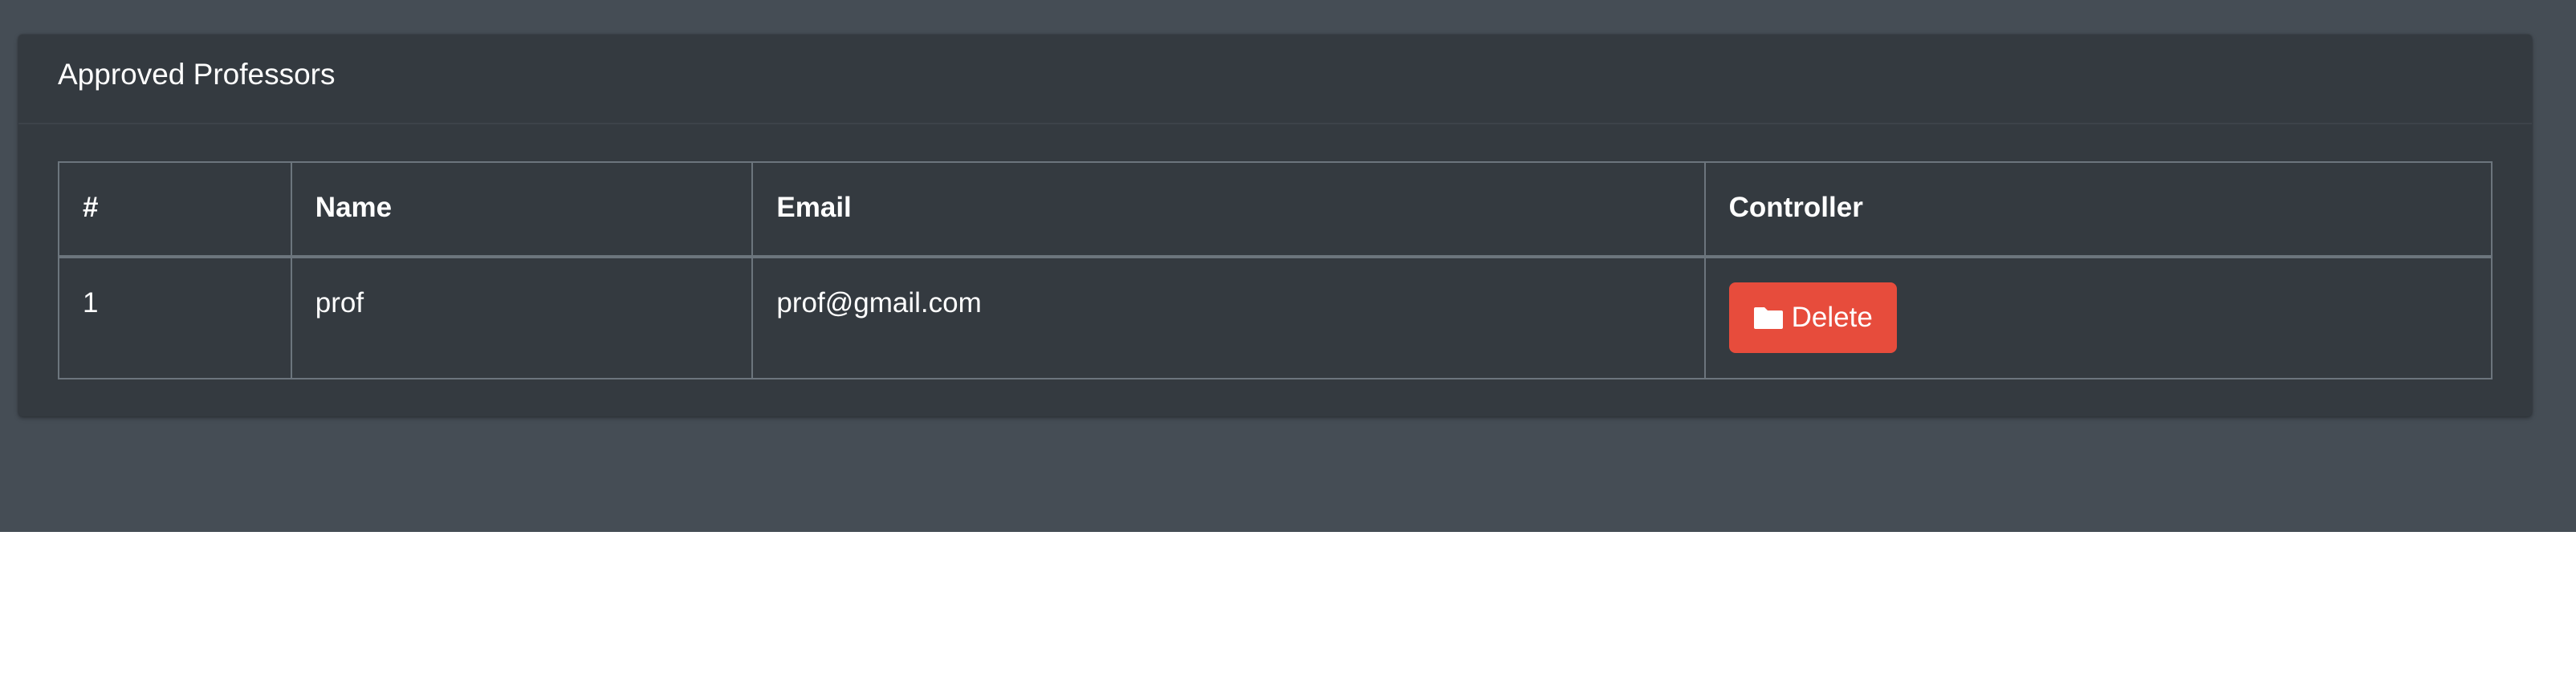 This screenshot has width=2576, height=694. Describe the element at coordinates (175, 209) in the screenshot. I see `column-header-number: #` at that location.